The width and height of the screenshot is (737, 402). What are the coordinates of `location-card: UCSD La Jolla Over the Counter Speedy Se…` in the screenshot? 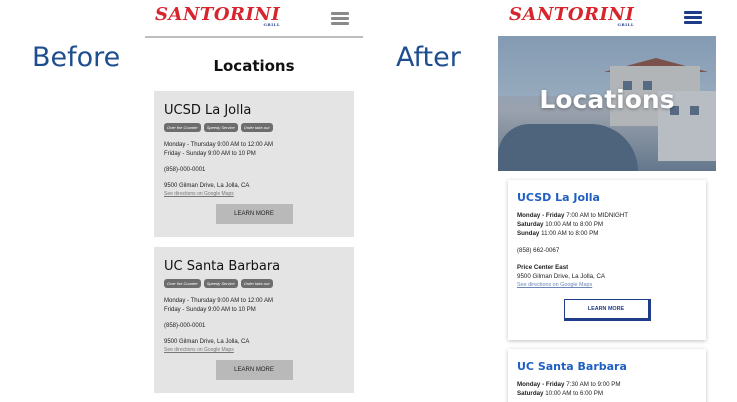 It's located at (254, 164).